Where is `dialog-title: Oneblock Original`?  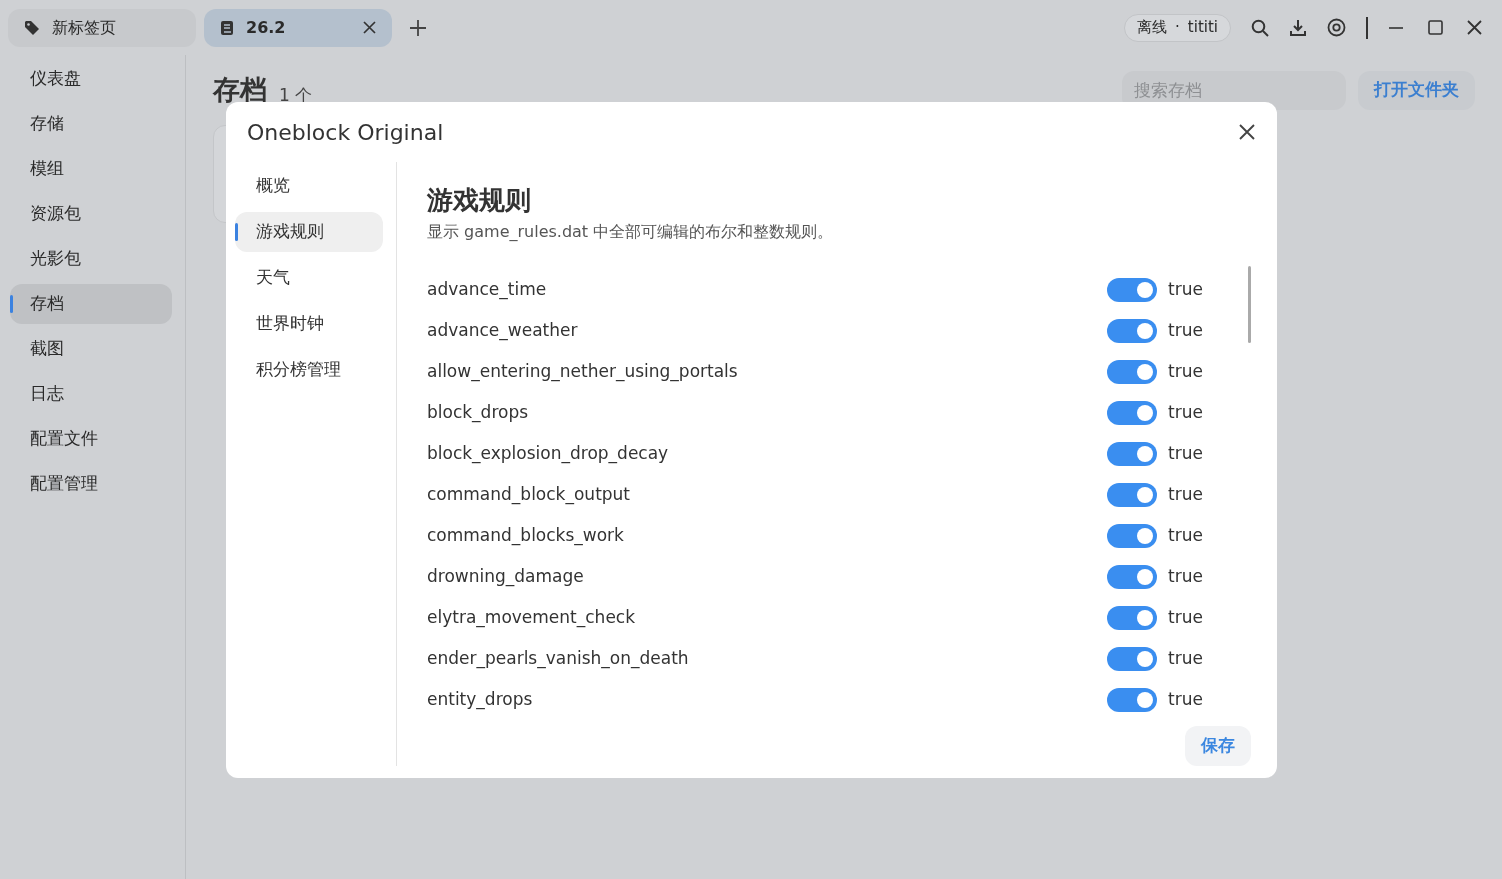
dialog-title: Oneblock Original is located at coordinates (346, 132).